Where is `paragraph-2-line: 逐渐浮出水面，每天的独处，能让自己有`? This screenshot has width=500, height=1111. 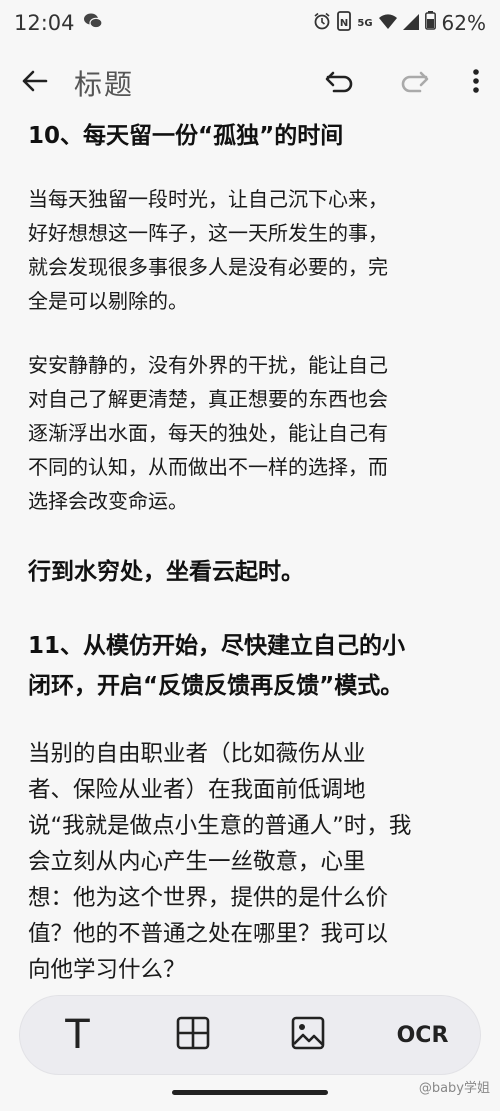
paragraph-2-line: 逐渐浮出水面，每天的独处，能让自己有 is located at coordinates (208, 433).